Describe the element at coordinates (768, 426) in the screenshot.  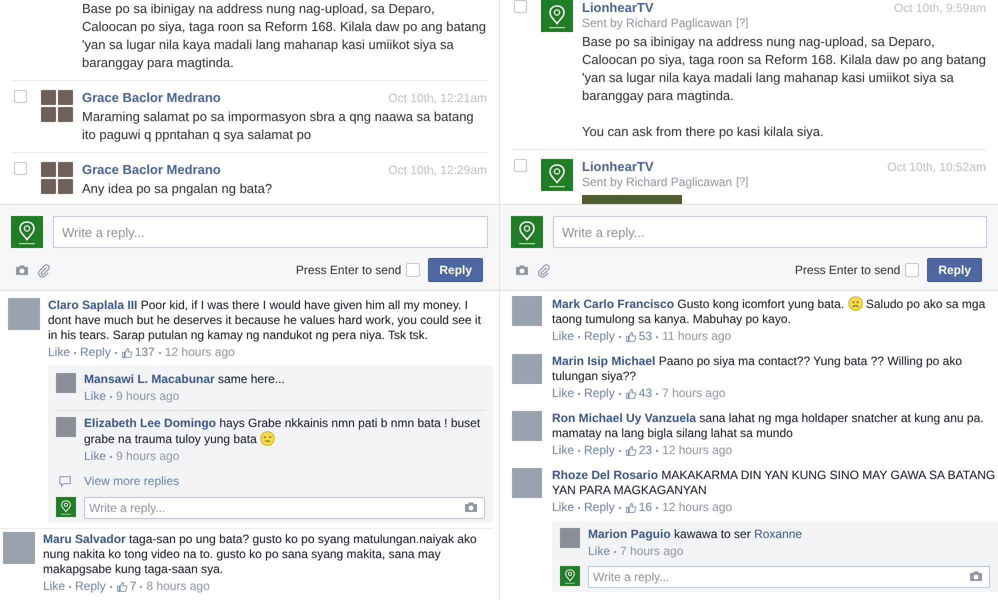
I see `comment-text: Ron Michael Uy Vanzuela sana lahat ng mga holdaper snatcher at kung anu pa. mamatay na lang bigla silang lahat sa mundo` at that location.